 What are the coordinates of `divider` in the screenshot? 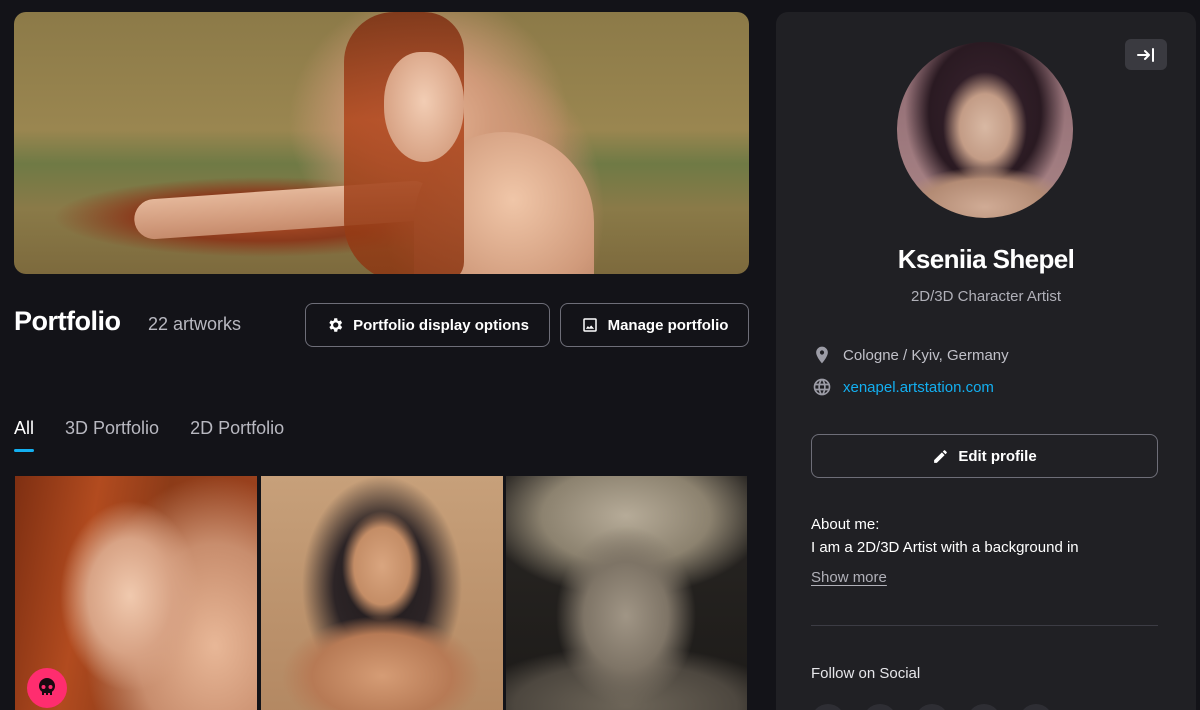 It's located at (984, 625).